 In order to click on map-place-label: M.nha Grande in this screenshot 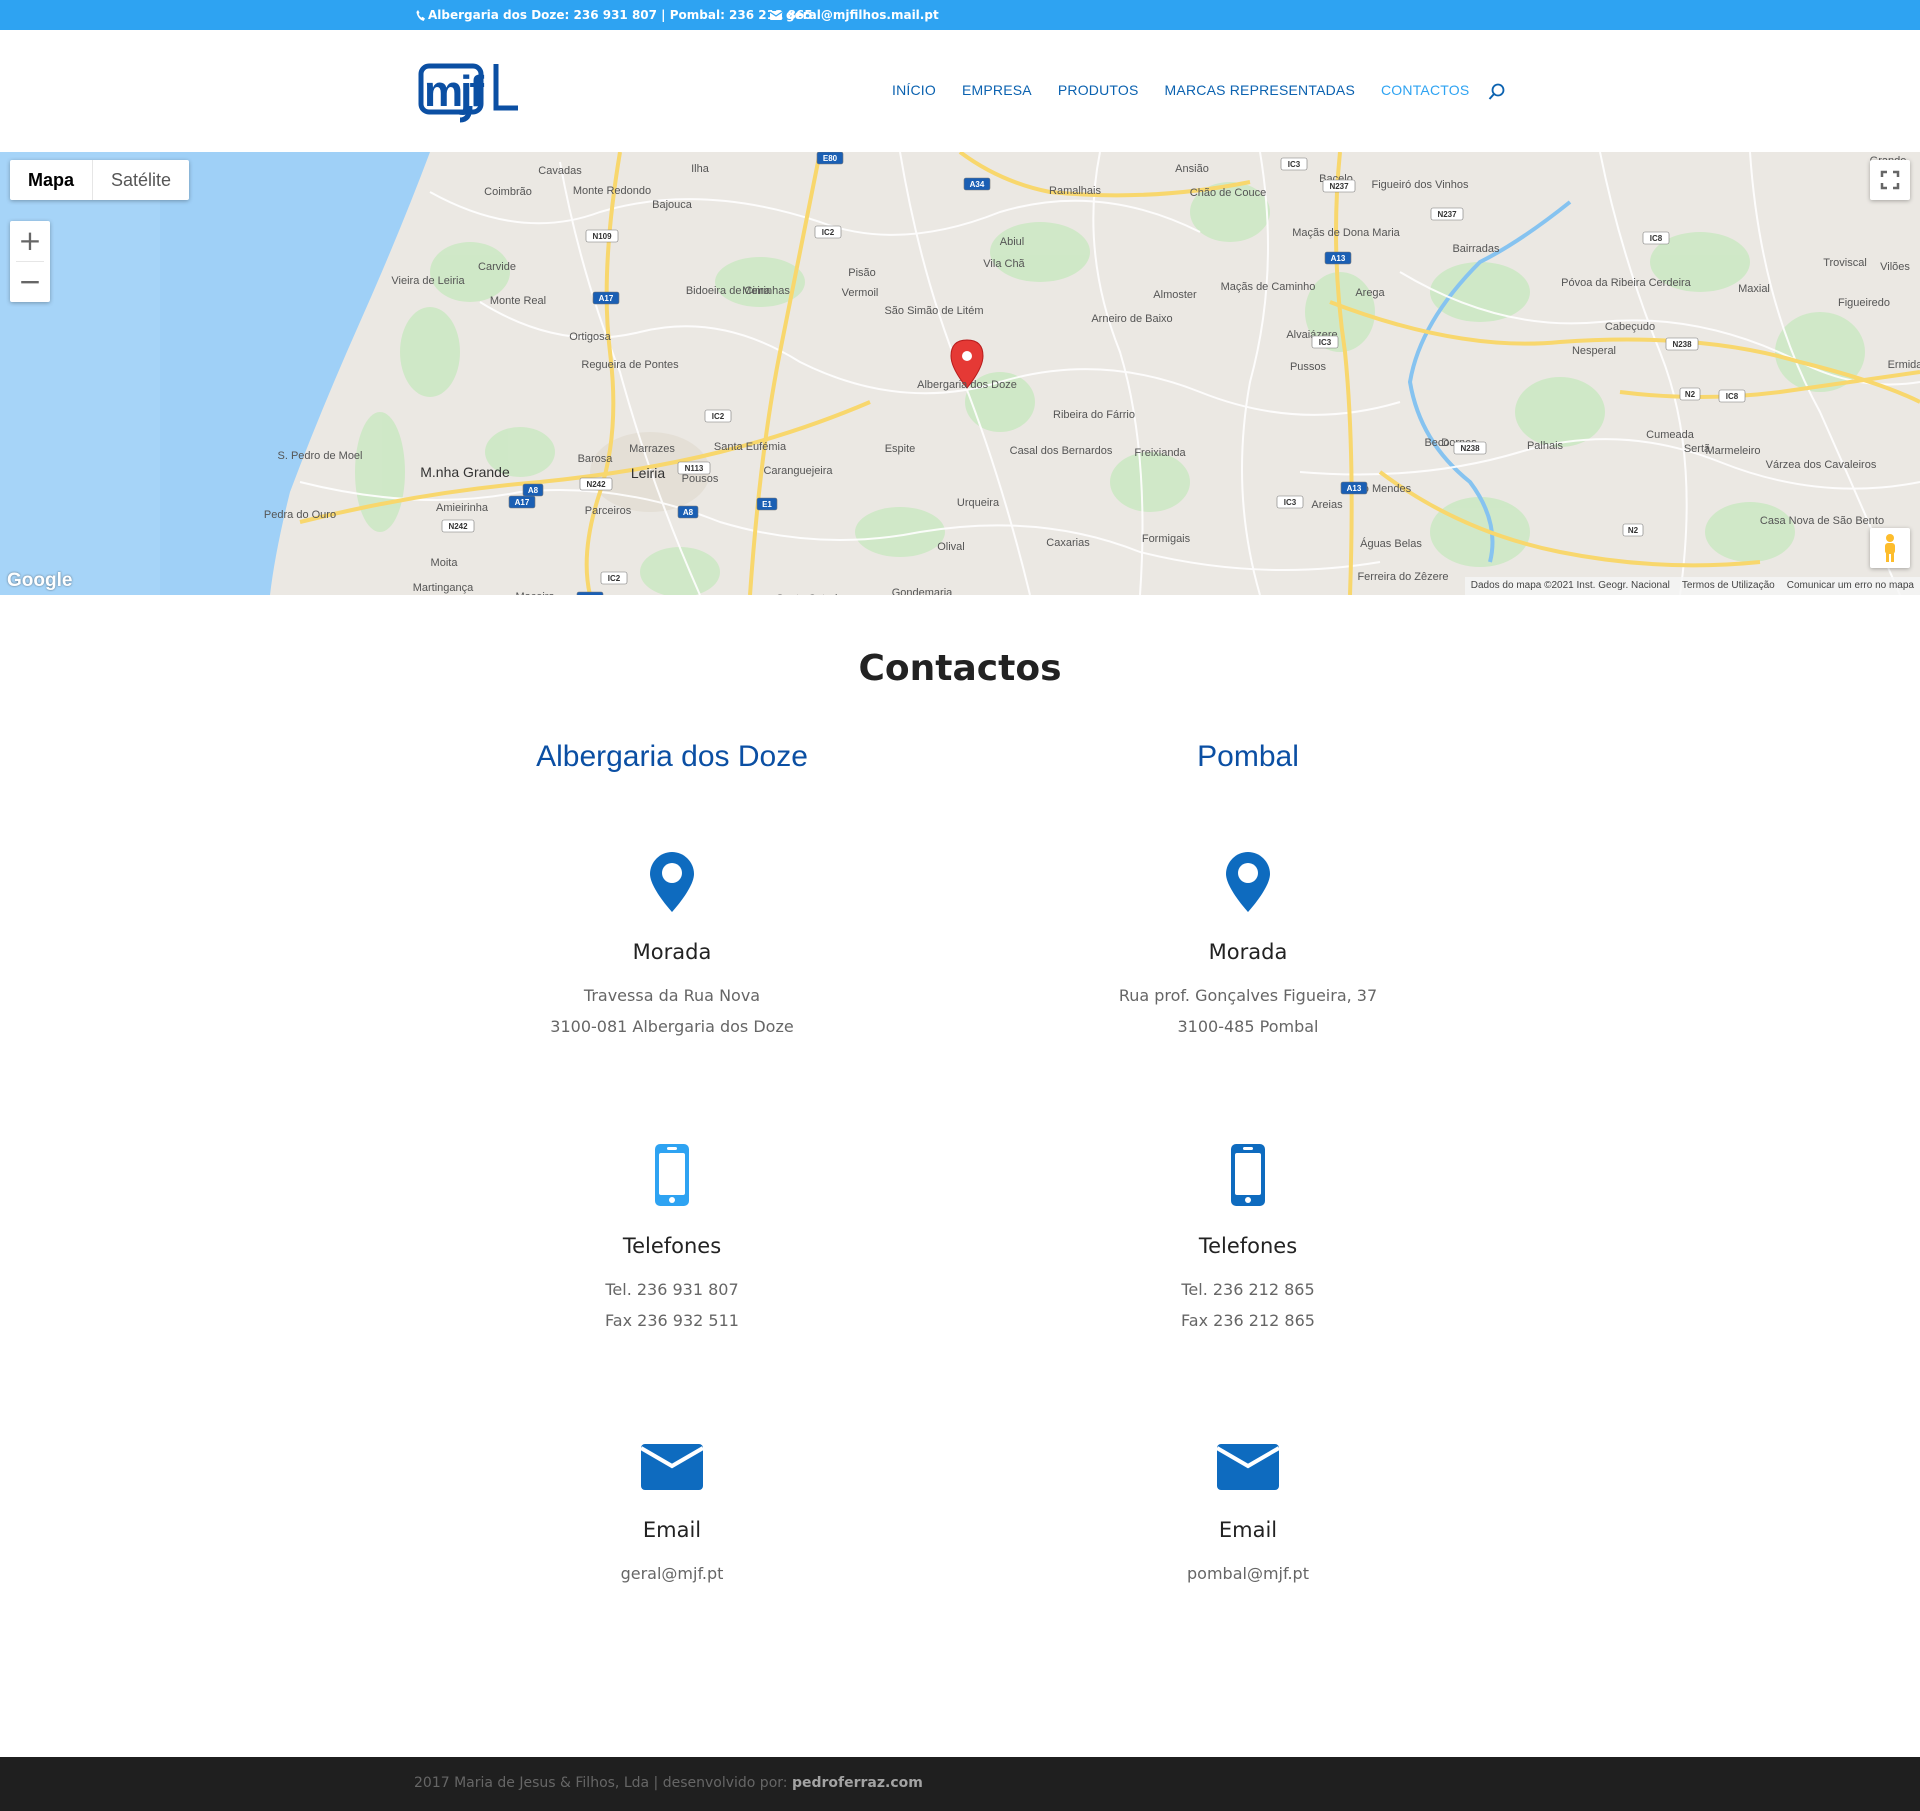, I will do `click(465, 472)`.